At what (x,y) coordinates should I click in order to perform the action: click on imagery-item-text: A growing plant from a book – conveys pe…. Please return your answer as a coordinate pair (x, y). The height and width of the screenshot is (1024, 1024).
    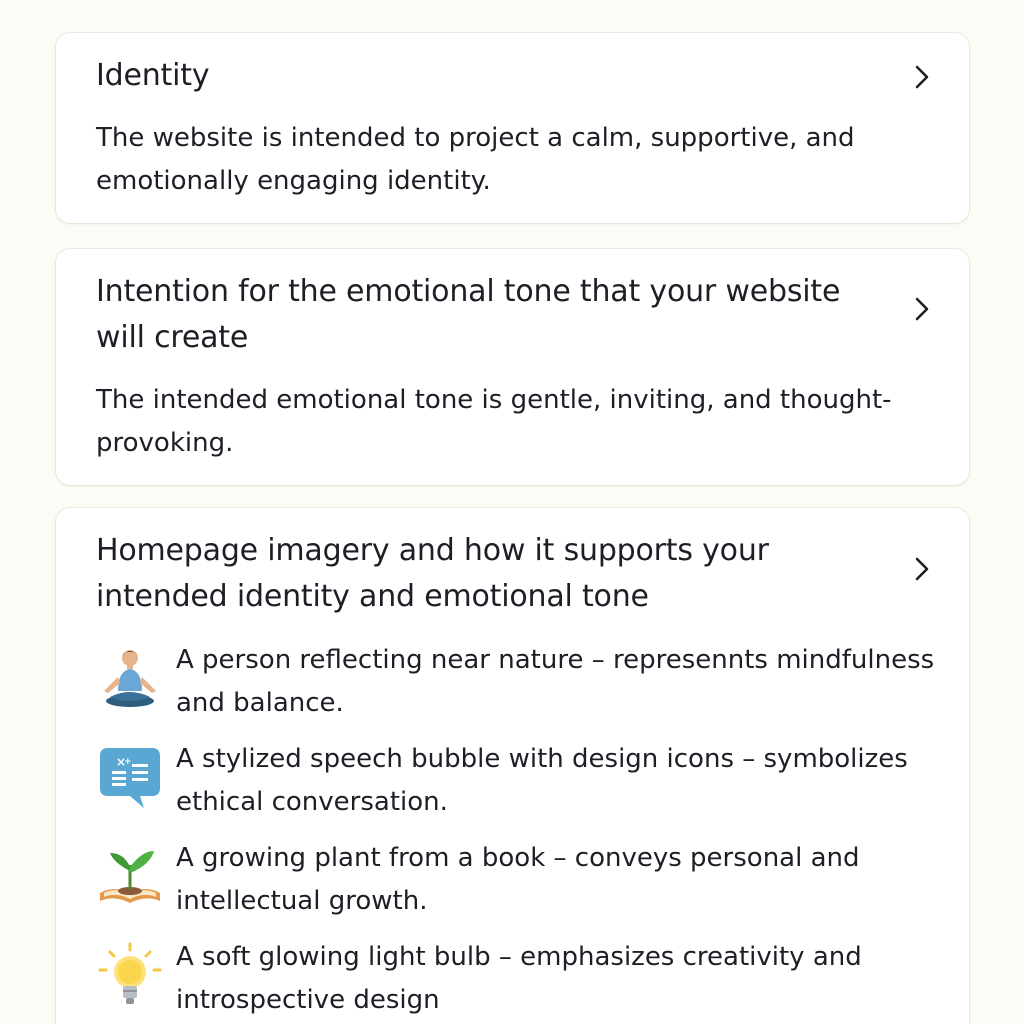
    Looking at the image, I should click on (518, 879).